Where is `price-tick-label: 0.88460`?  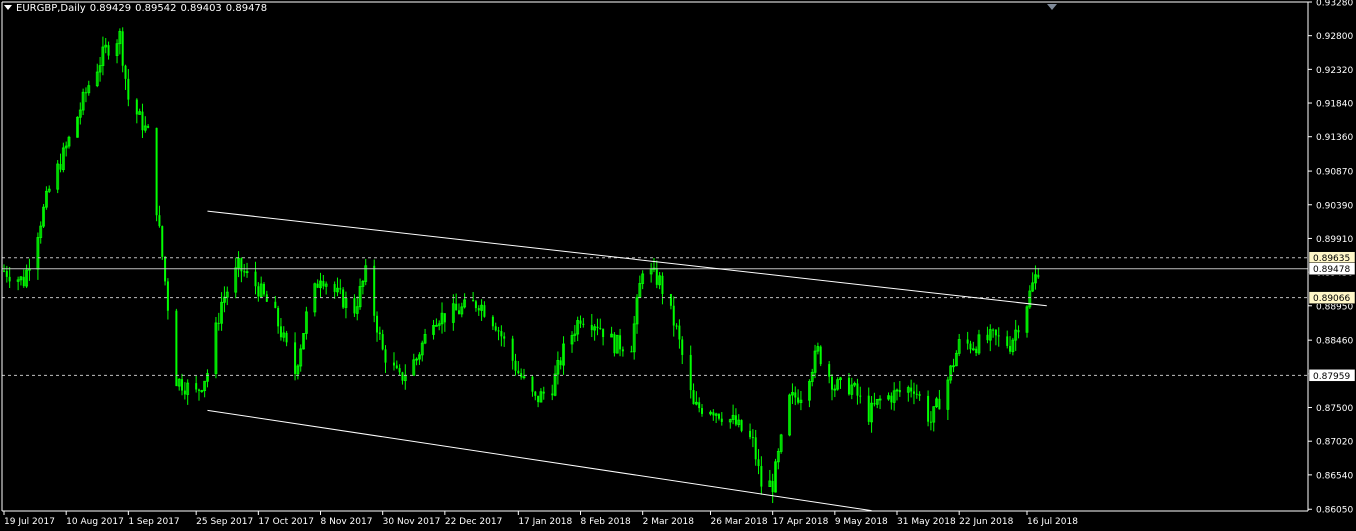
price-tick-label: 0.88460 is located at coordinates (1334, 342).